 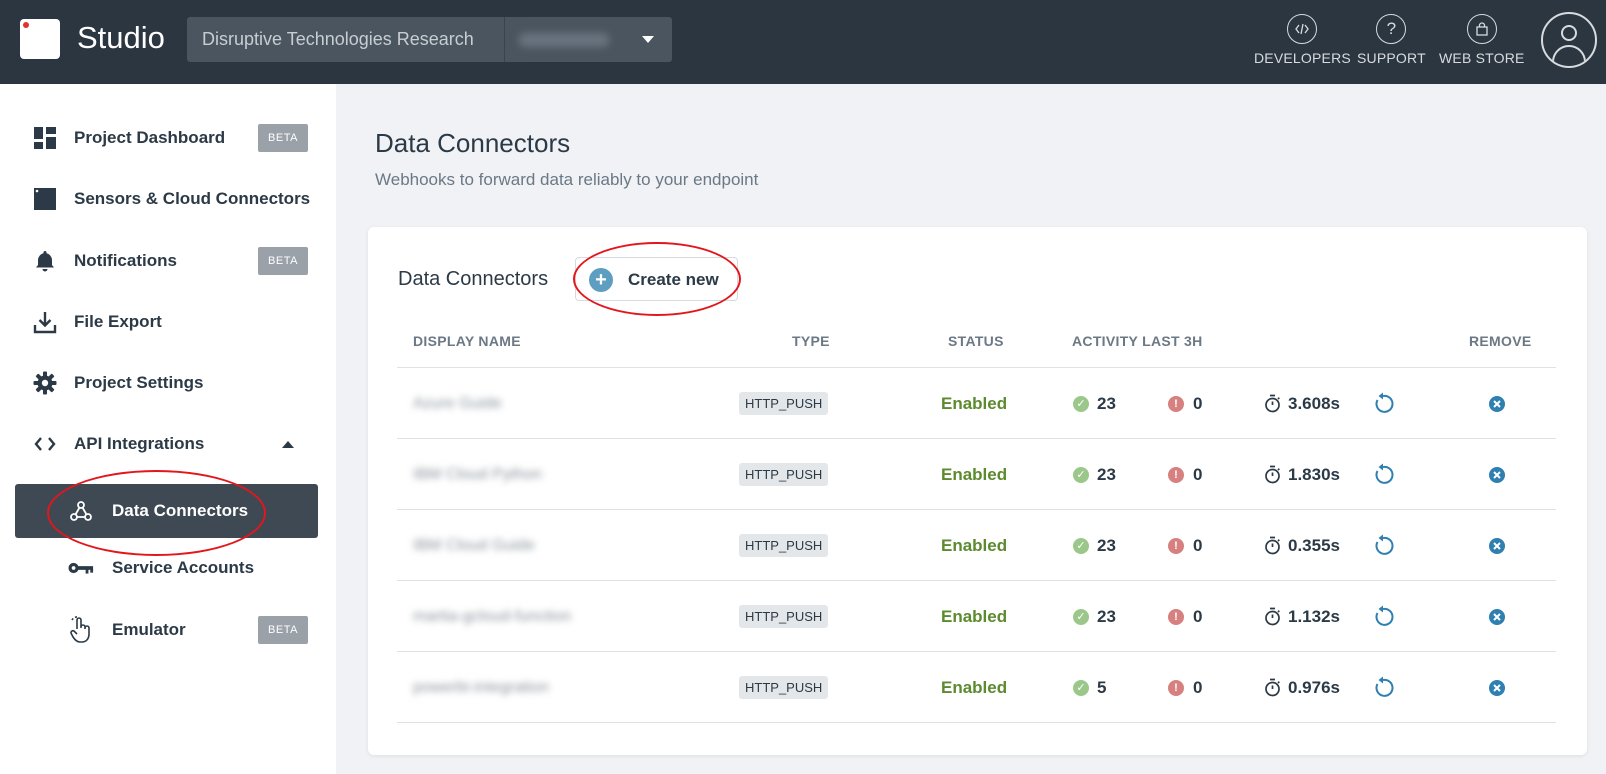 What do you see at coordinates (45, 138) in the screenshot?
I see `dashboard-icon` at bounding box center [45, 138].